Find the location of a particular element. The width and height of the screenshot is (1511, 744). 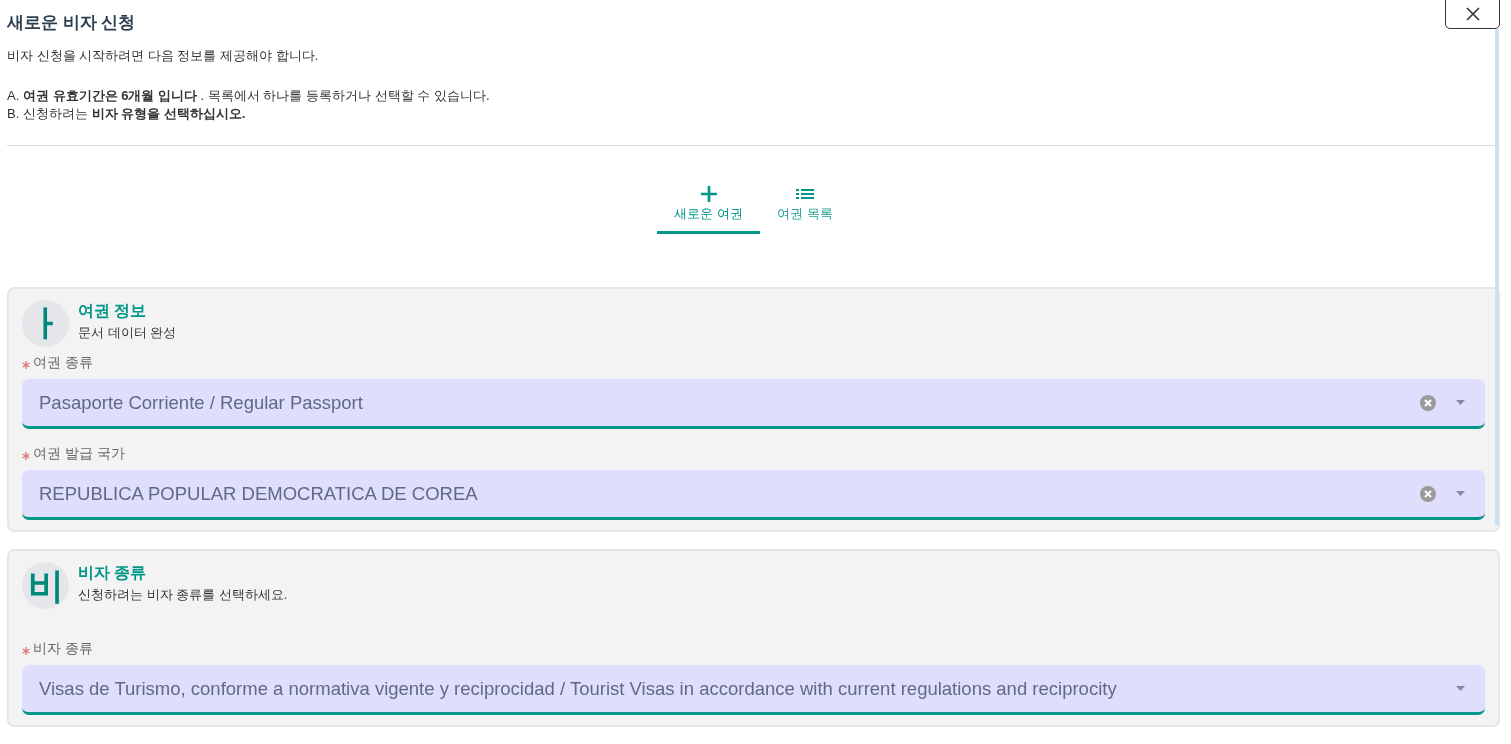

section-title: 여권 정보 is located at coordinates (113, 311).